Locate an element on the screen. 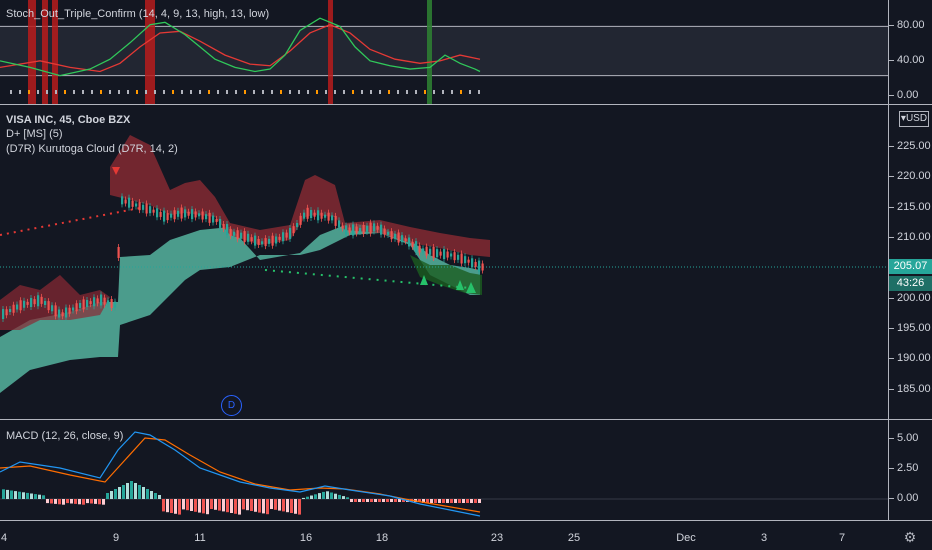 This screenshot has width=932, height=550. gear-icon: ⚙ is located at coordinates (910, 537).